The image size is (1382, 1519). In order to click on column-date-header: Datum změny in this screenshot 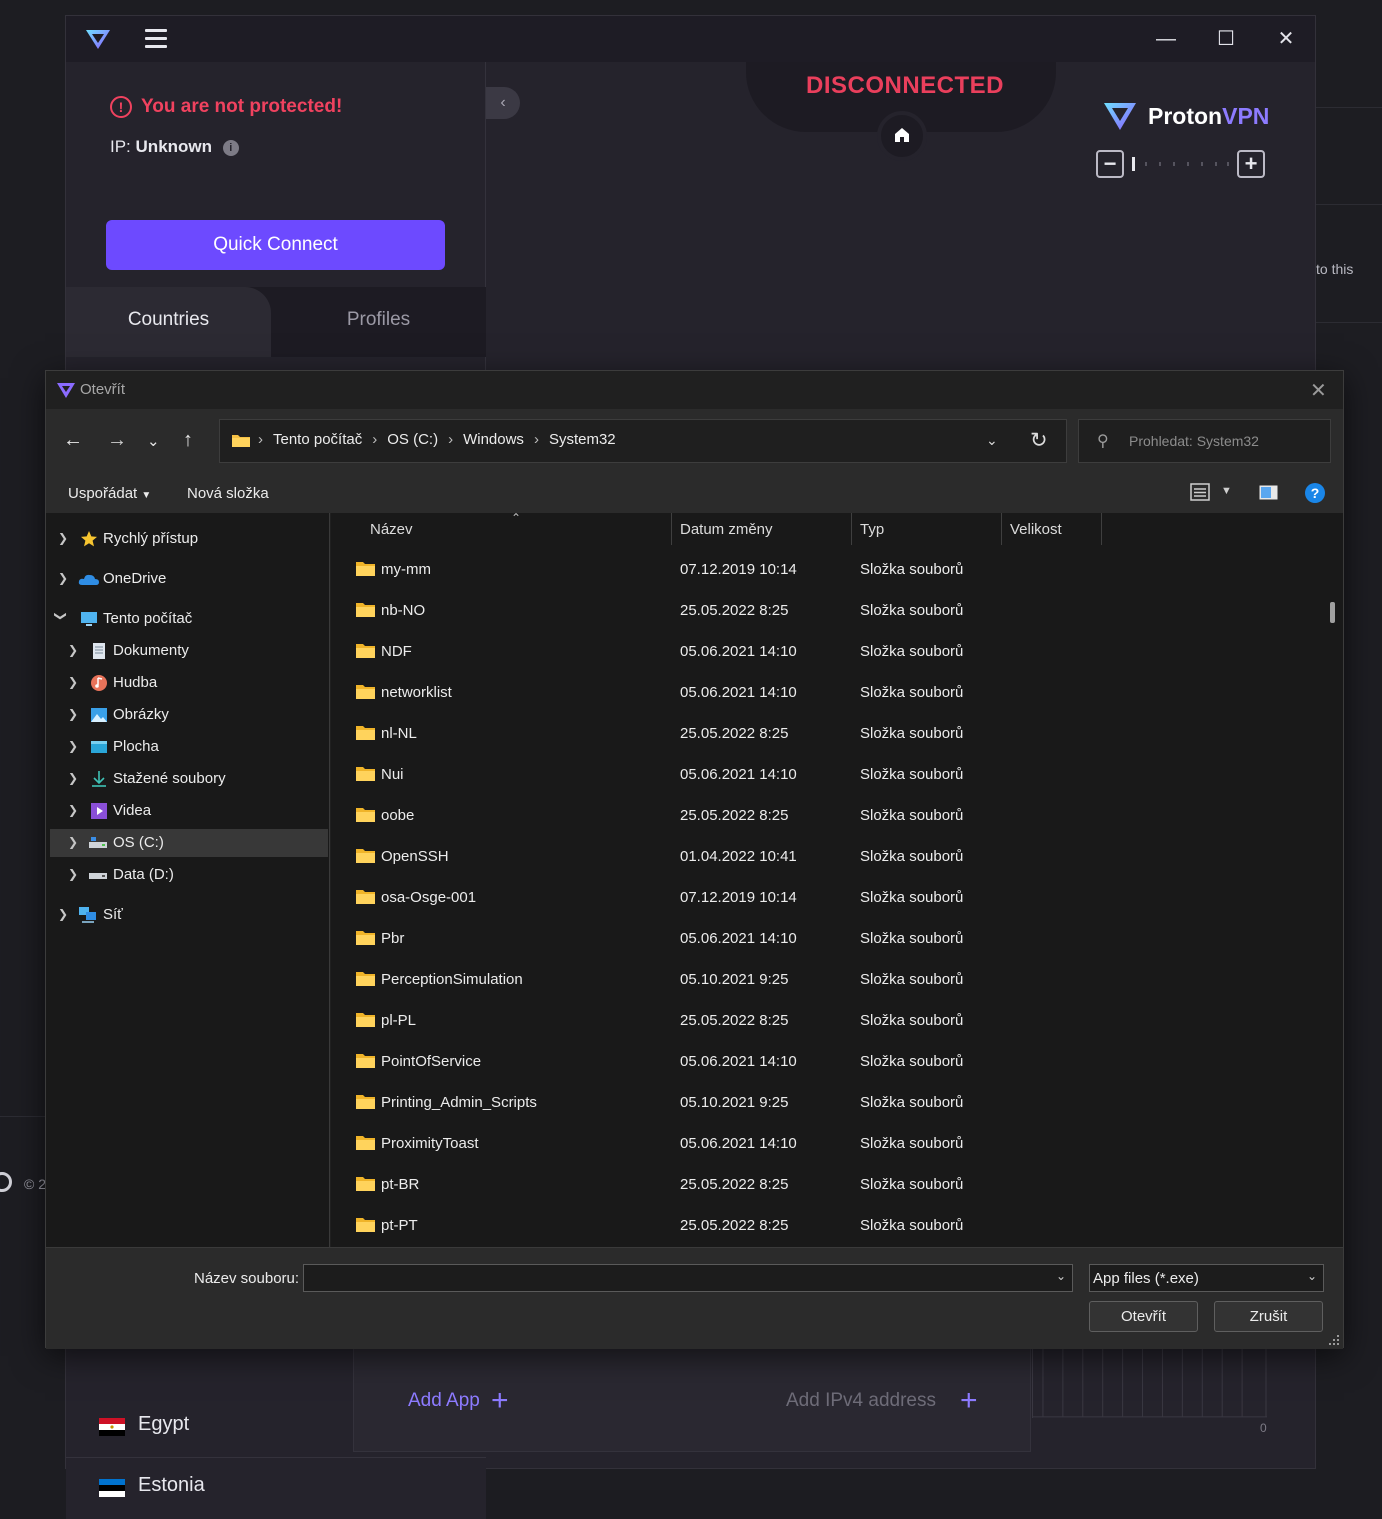, I will do `click(726, 529)`.